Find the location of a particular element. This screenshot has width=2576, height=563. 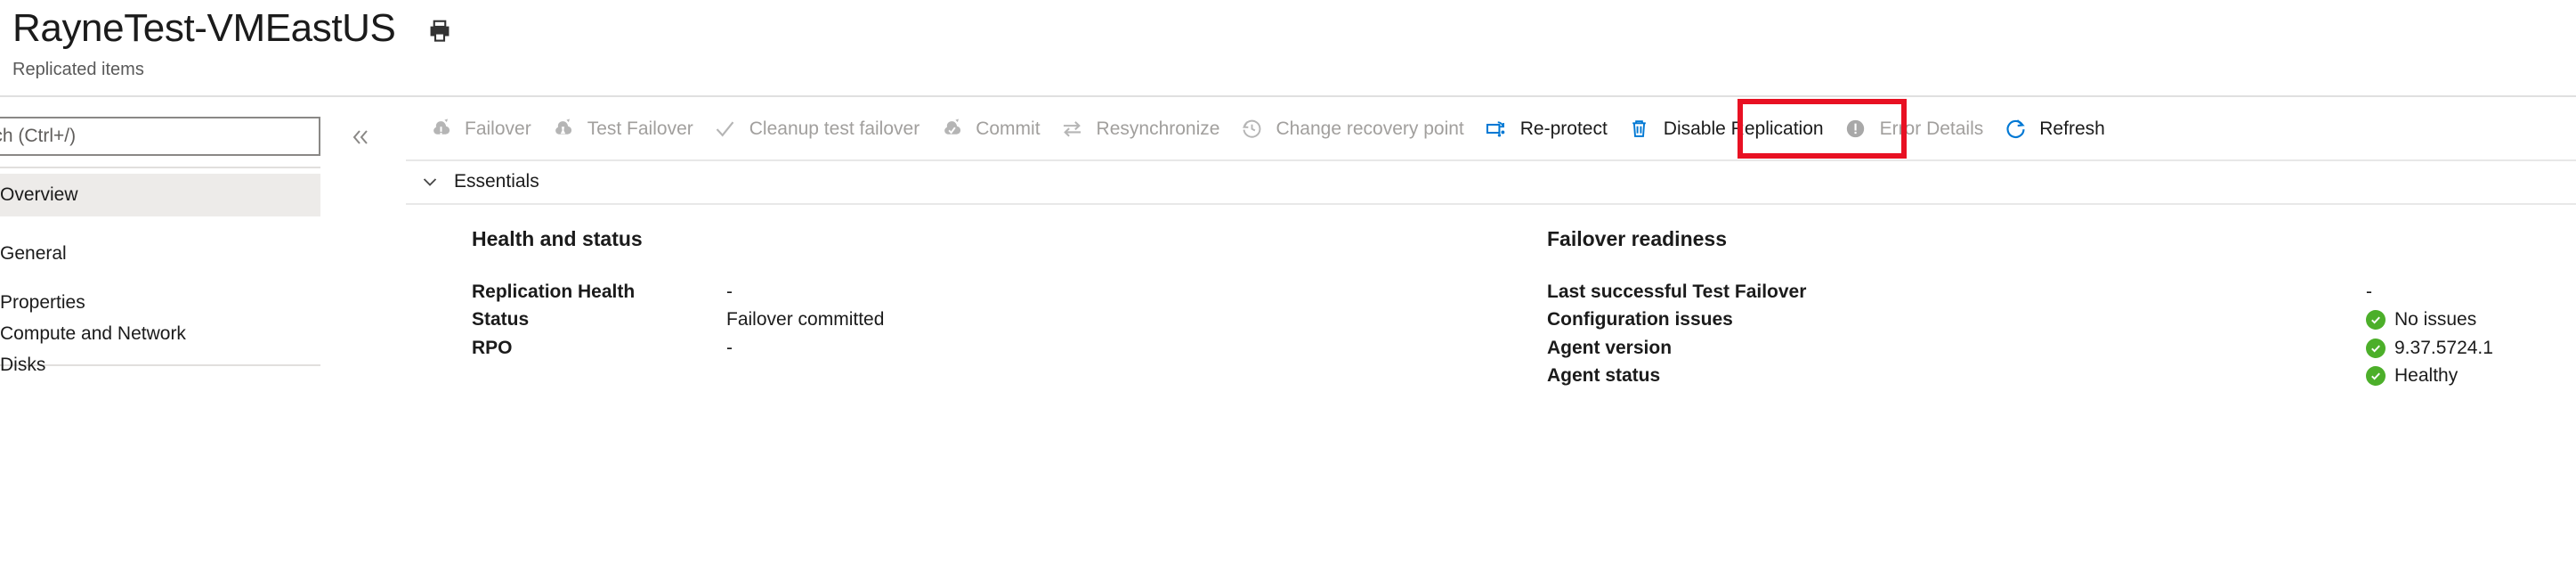

command-label: Cleanup test failover is located at coordinates (834, 128).